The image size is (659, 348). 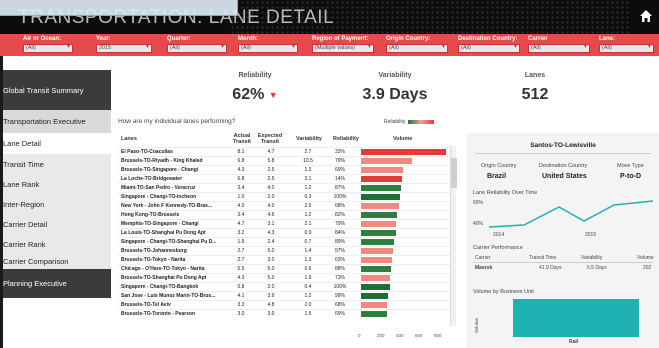 I want to click on cell-reliability: 100%, so click(x=340, y=197).